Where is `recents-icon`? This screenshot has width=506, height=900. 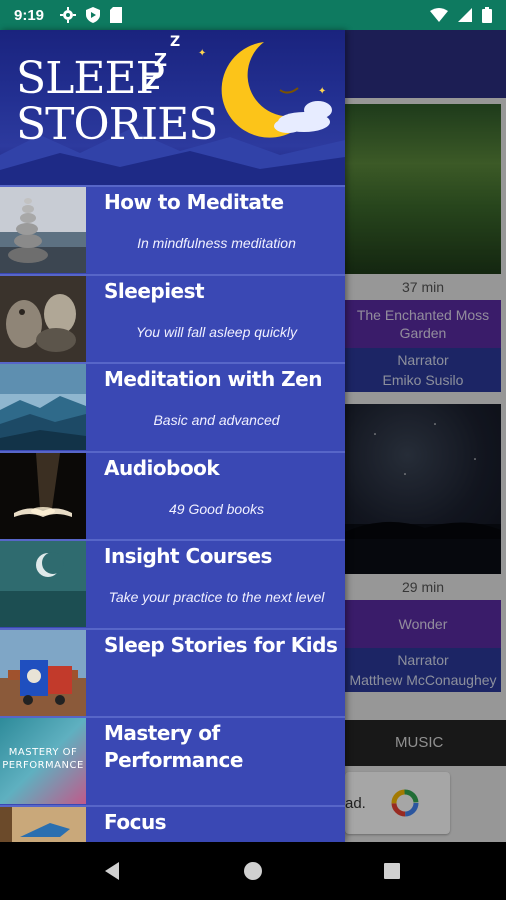 recents-icon is located at coordinates (392, 871).